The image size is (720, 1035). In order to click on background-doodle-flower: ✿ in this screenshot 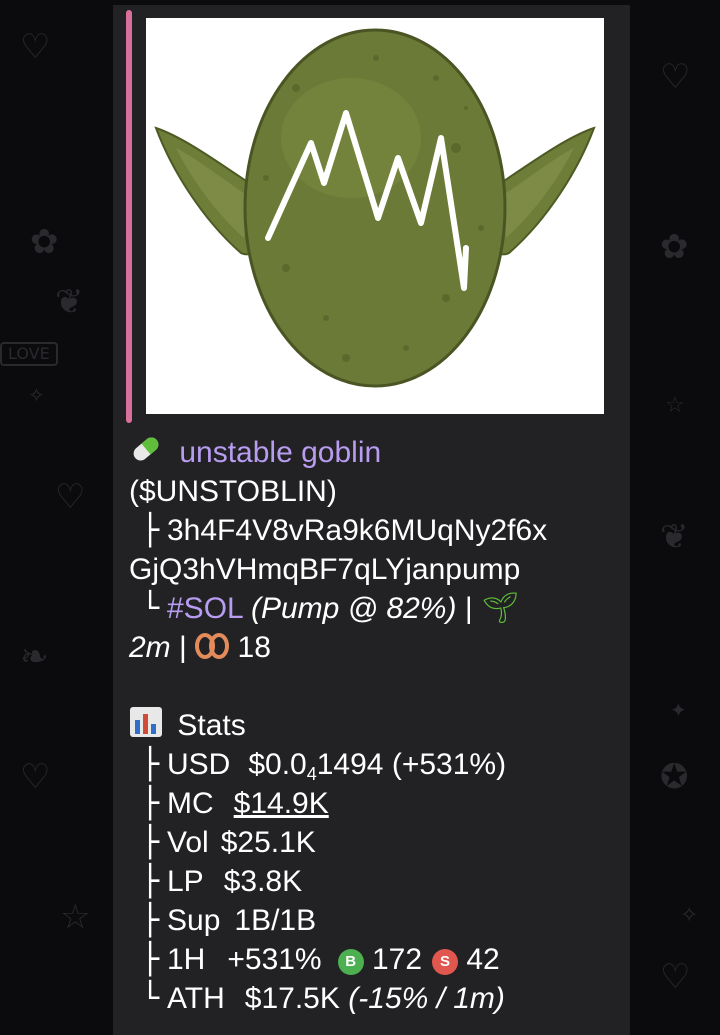, I will do `click(44, 242)`.